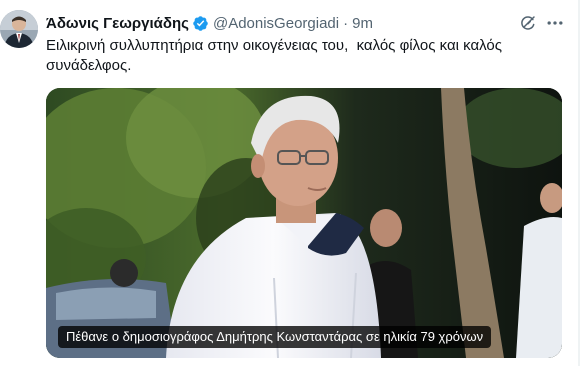 The image size is (580, 366). I want to click on author-handle: @AdonisGeorgiadi, so click(276, 23).